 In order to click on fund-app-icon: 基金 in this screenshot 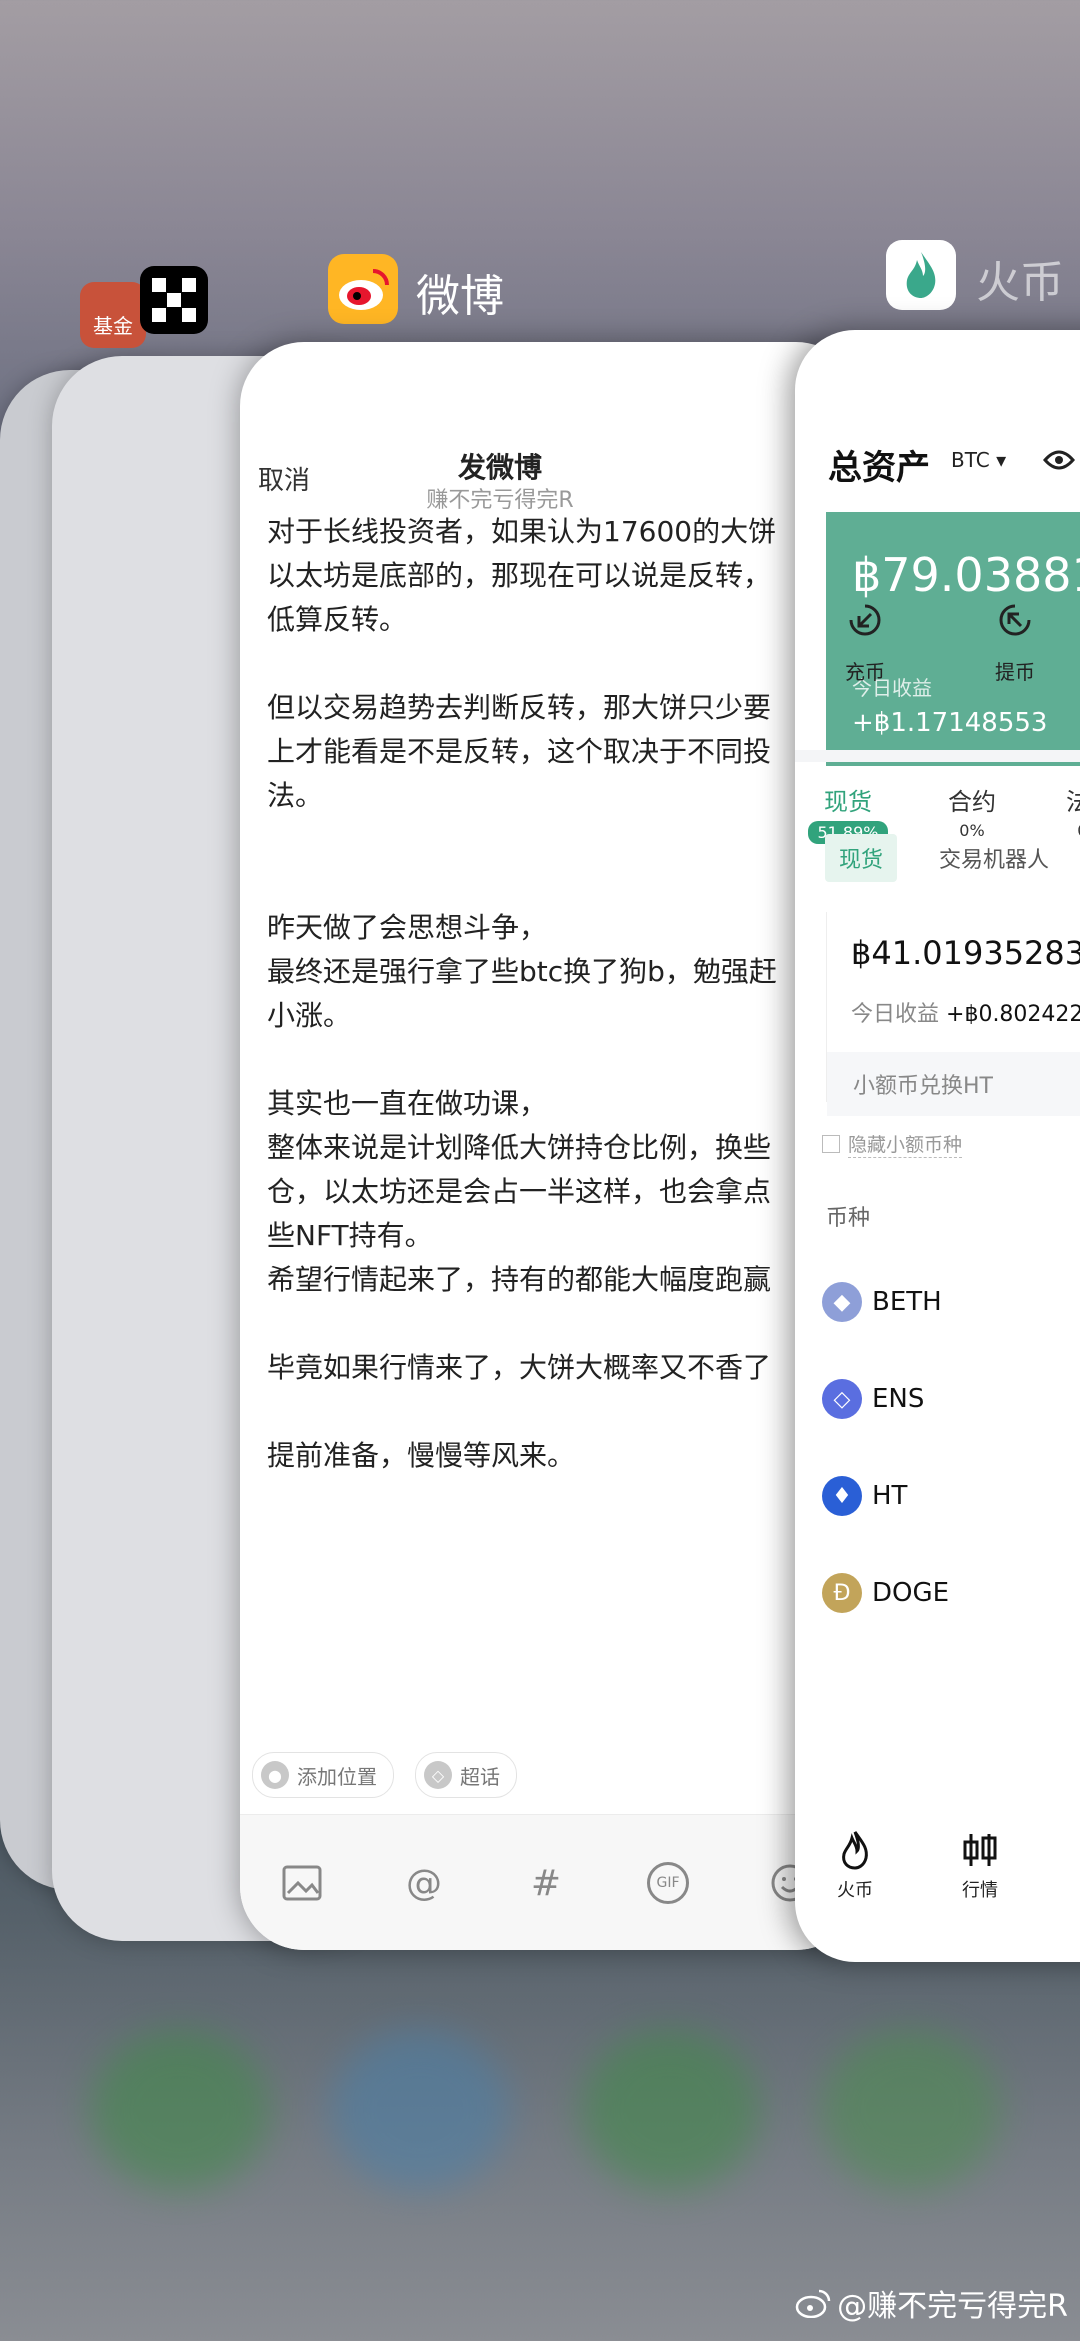, I will do `click(113, 315)`.